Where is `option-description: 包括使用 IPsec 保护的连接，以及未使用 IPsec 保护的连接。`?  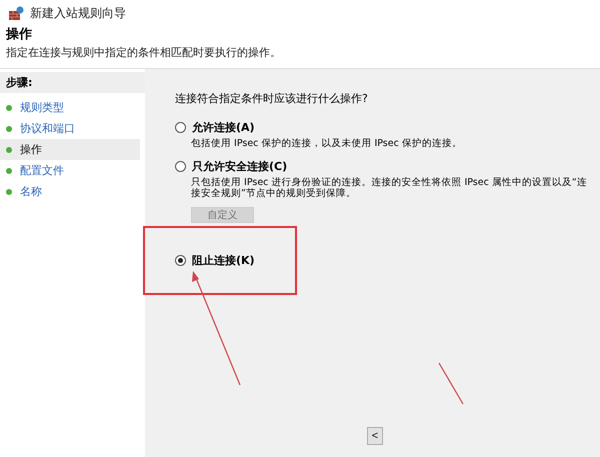
option-description: 包括使用 IPsec 保护的连接，以及未使用 IPsec 保护的连接。 is located at coordinates (327, 143).